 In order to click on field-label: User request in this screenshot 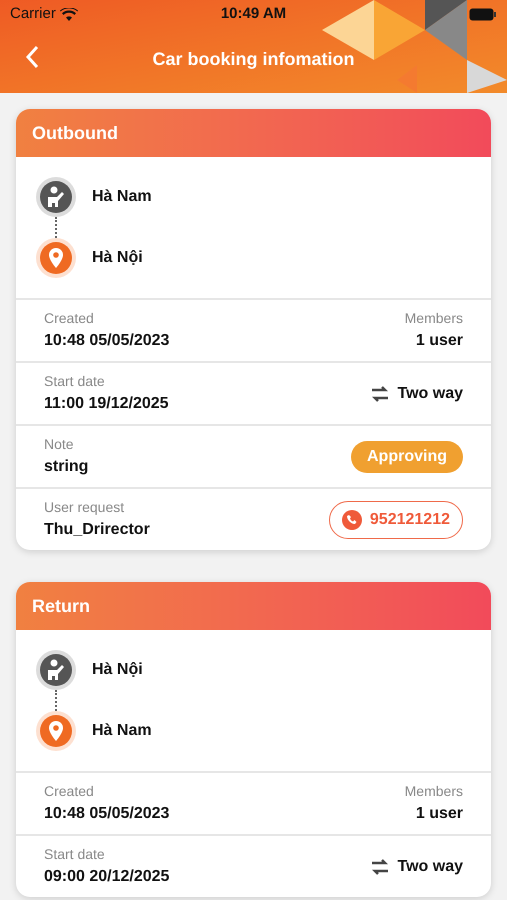, I will do `click(85, 507)`.